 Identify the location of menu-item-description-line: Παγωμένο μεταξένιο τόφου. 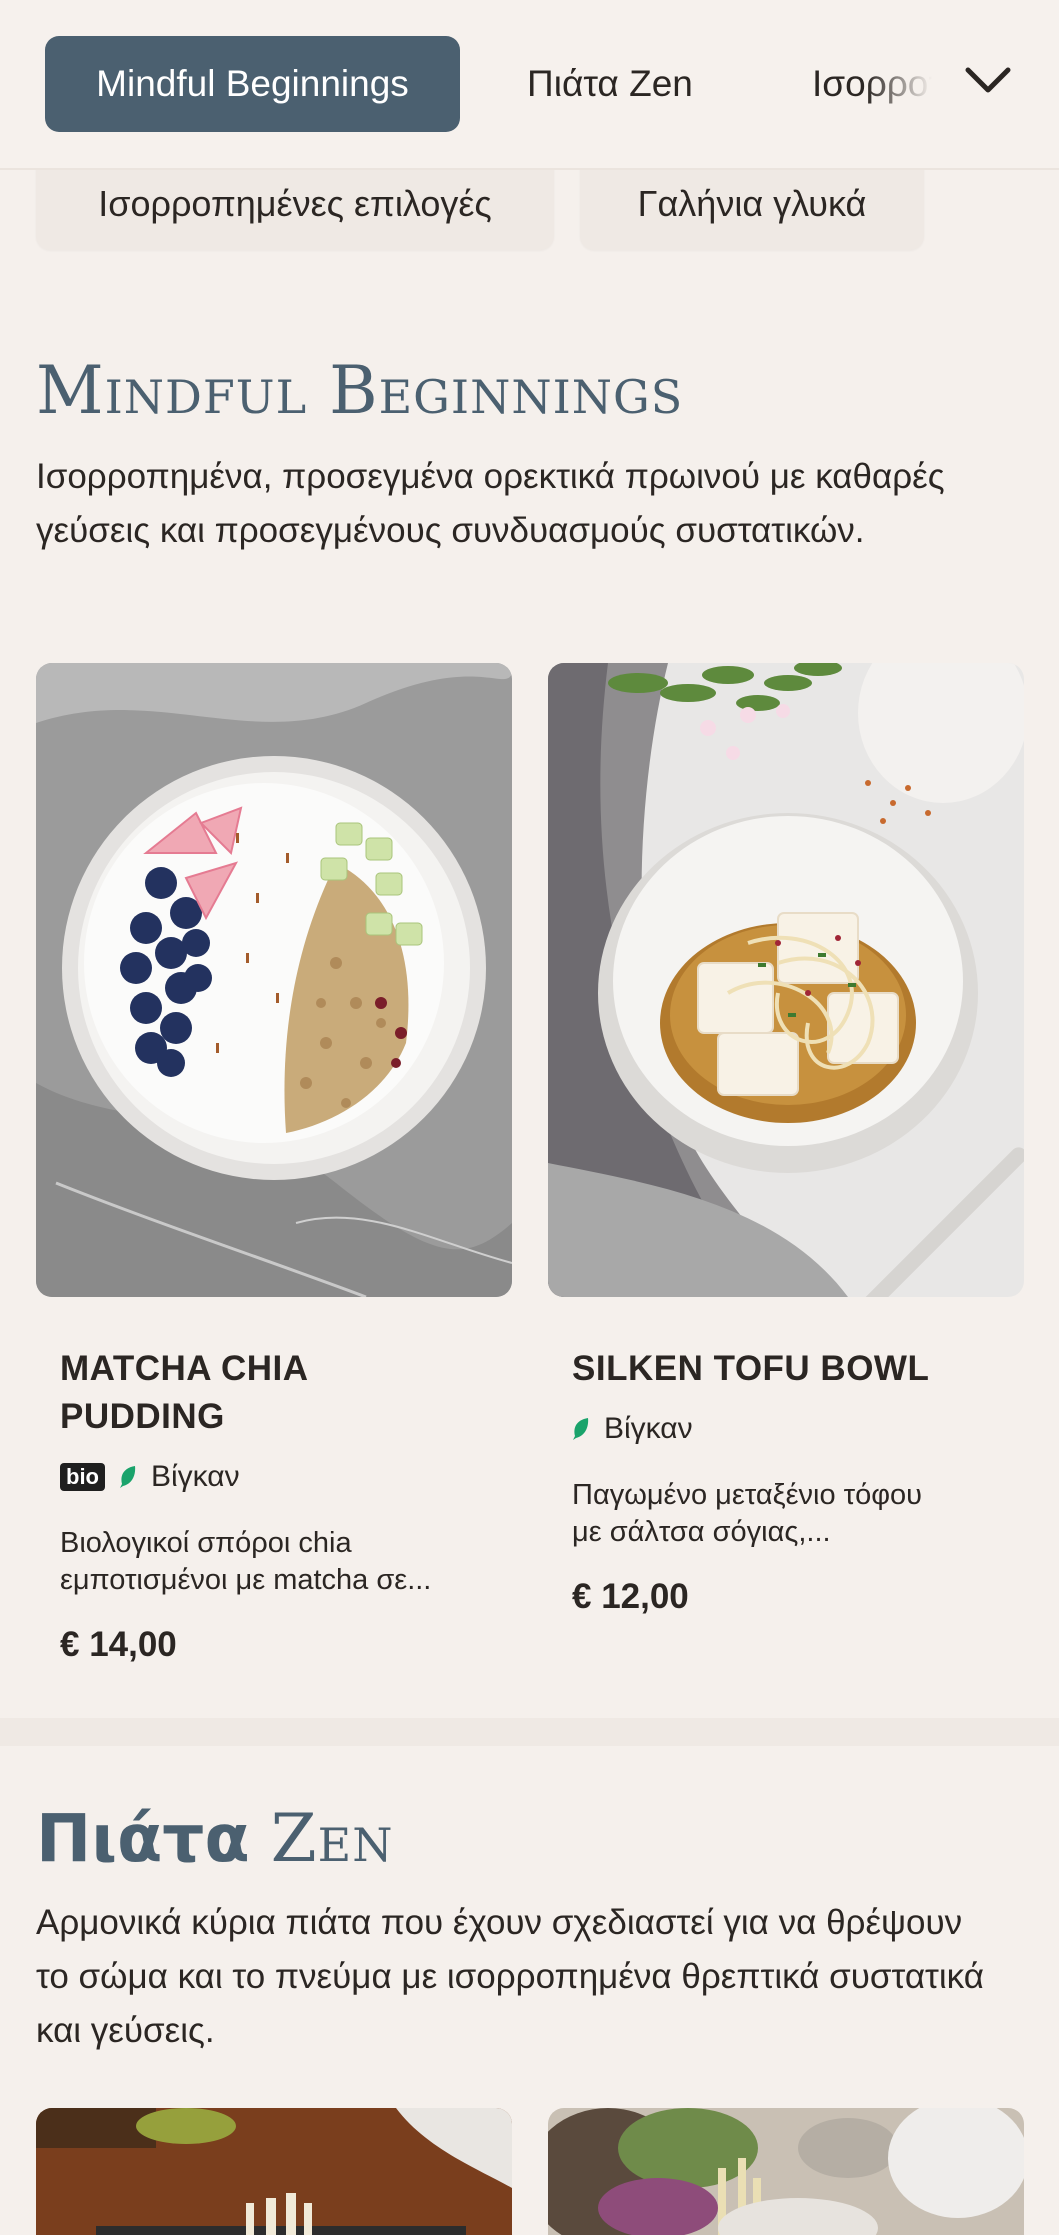
(747, 1495).